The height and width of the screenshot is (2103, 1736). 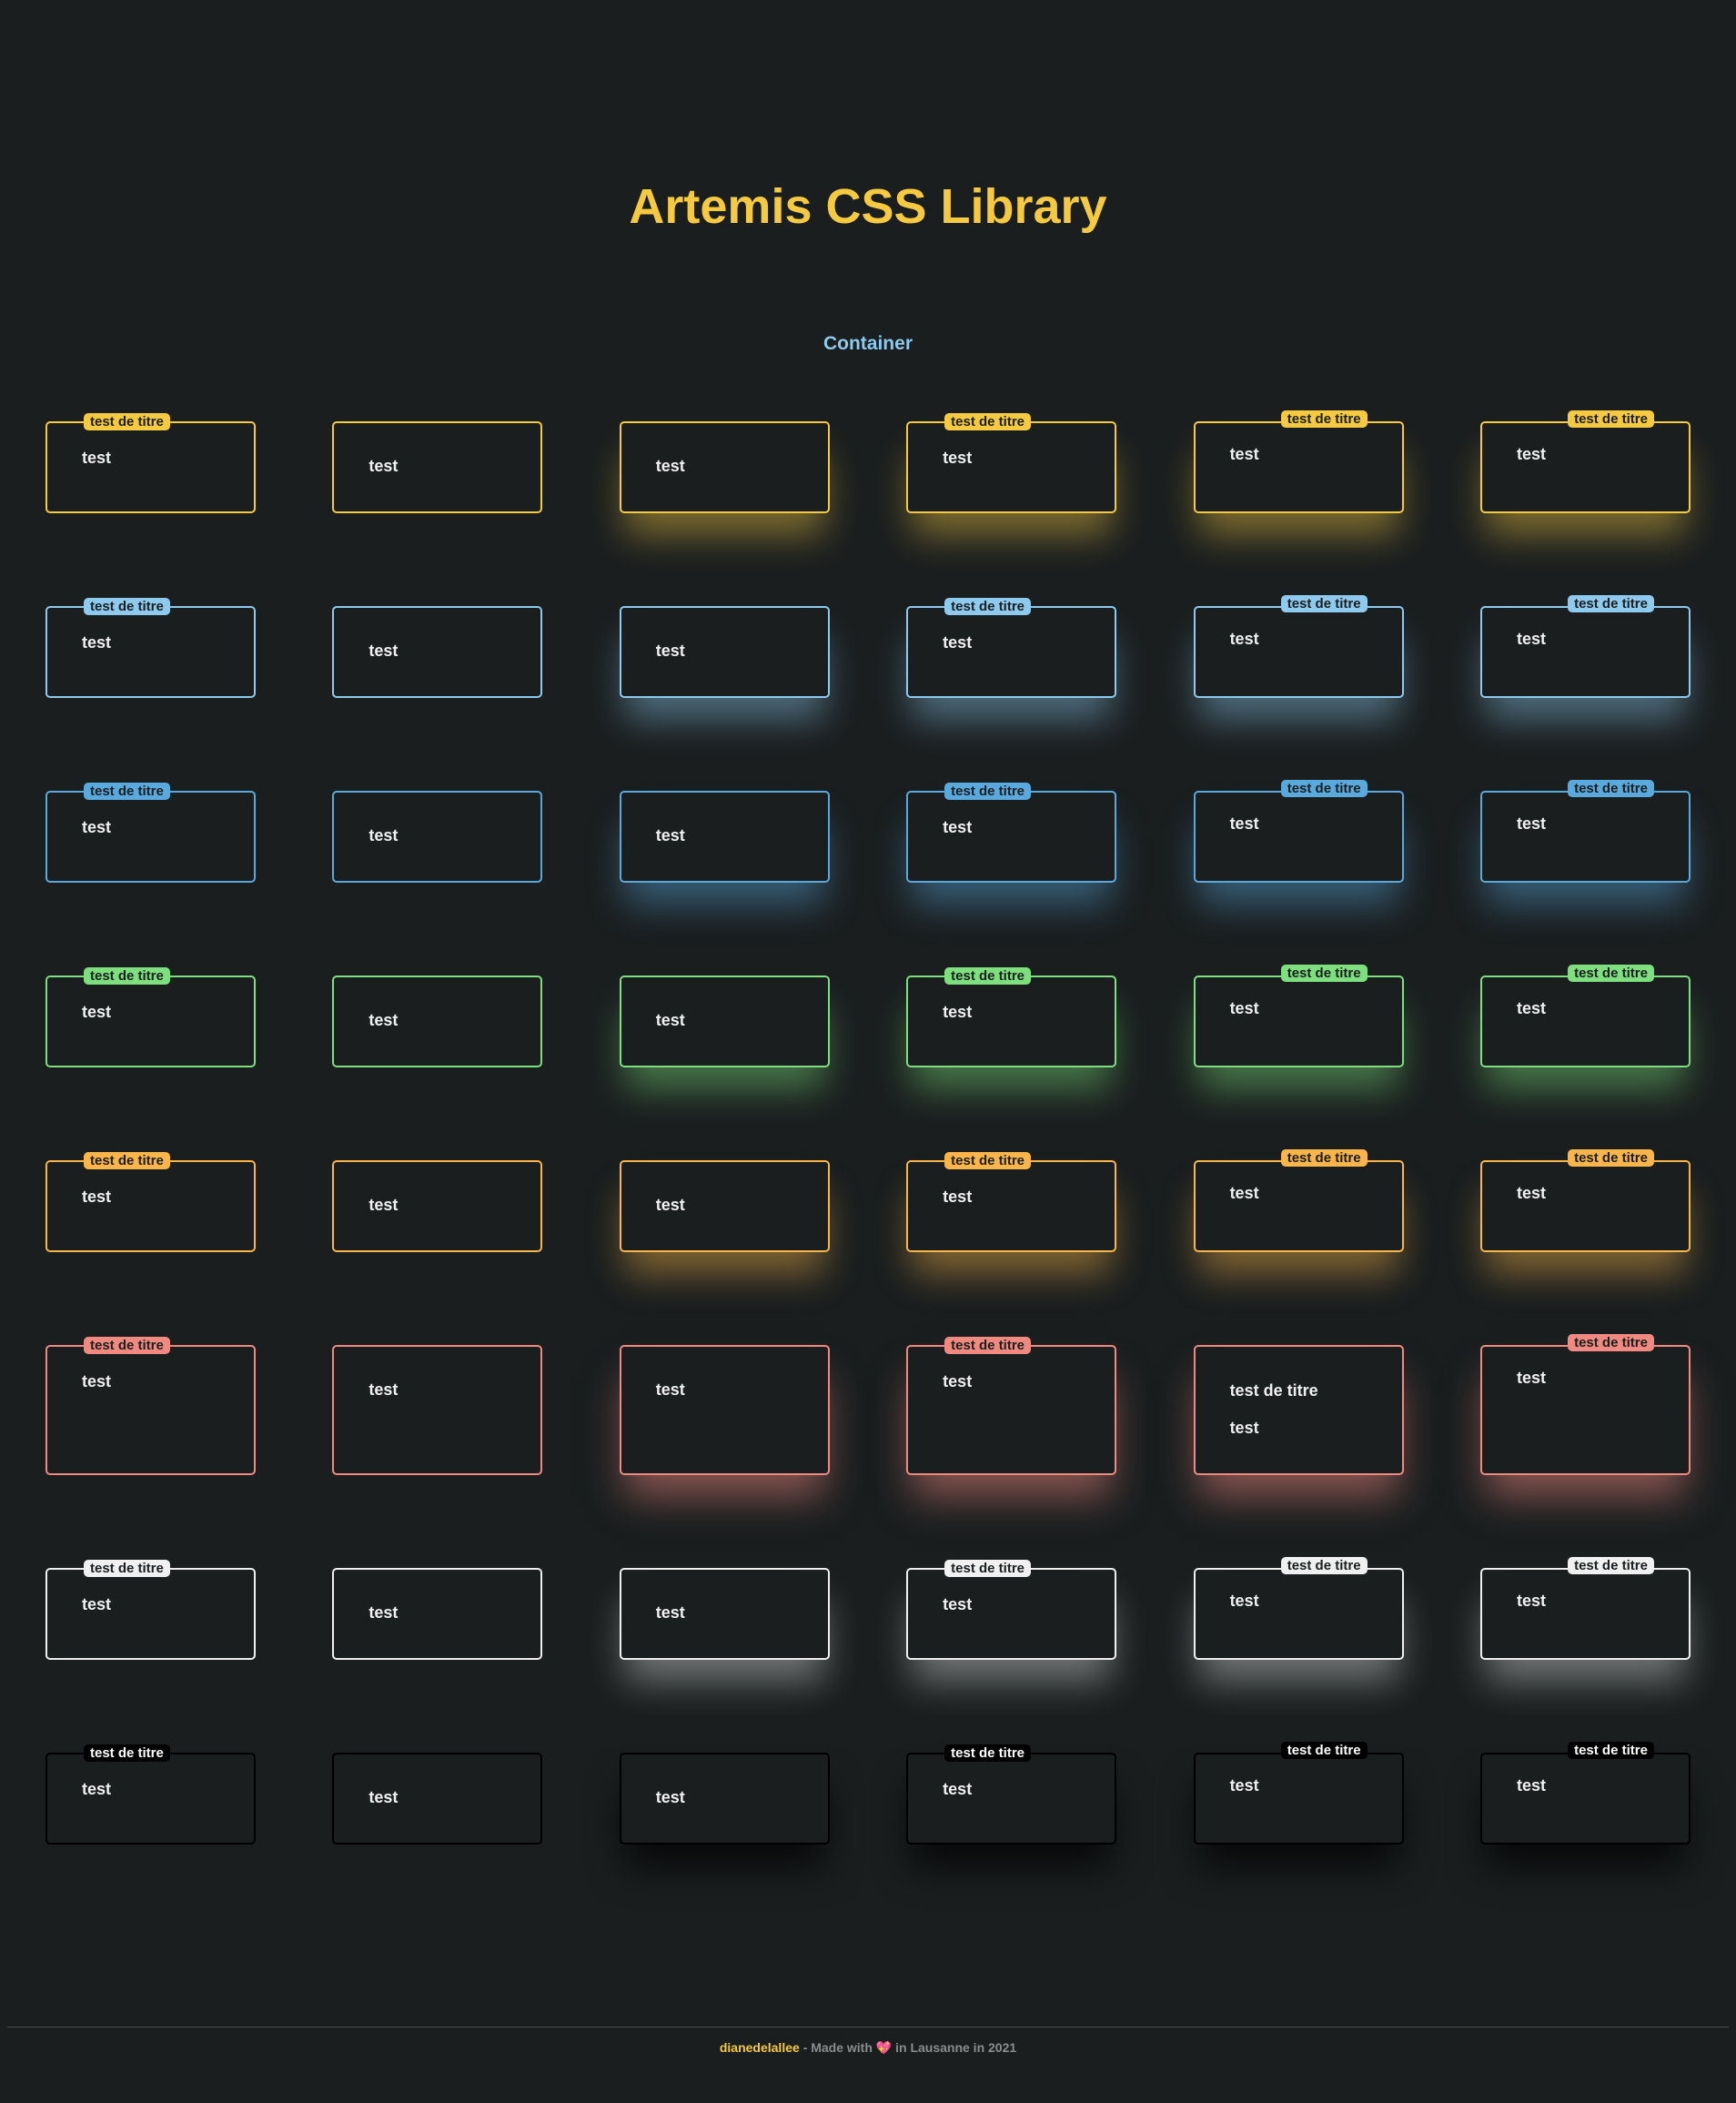 What do you see at coordinates (884, 2047) in the screenshot?
I see `heart-icon: 💖` at bounding box center [884, 2047].